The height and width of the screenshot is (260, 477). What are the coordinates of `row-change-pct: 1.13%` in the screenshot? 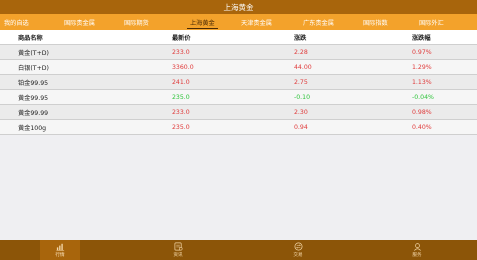 It's located at (422, 82).